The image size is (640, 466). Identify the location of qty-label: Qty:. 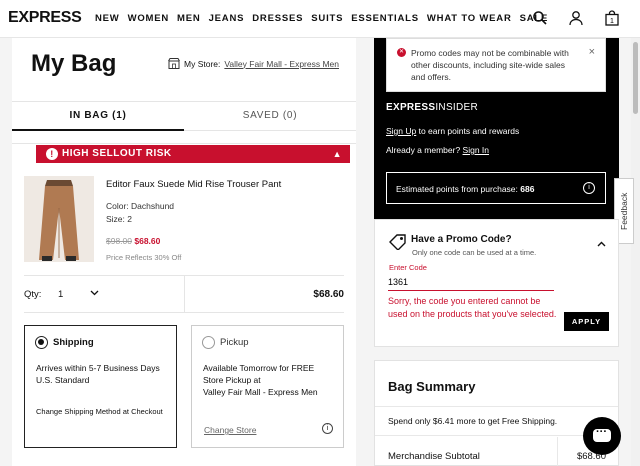
(33, 294).